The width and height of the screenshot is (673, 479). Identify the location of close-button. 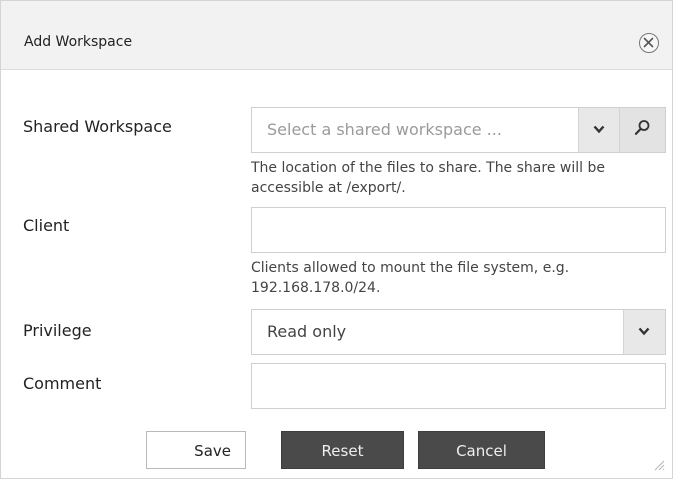
(649, 43).